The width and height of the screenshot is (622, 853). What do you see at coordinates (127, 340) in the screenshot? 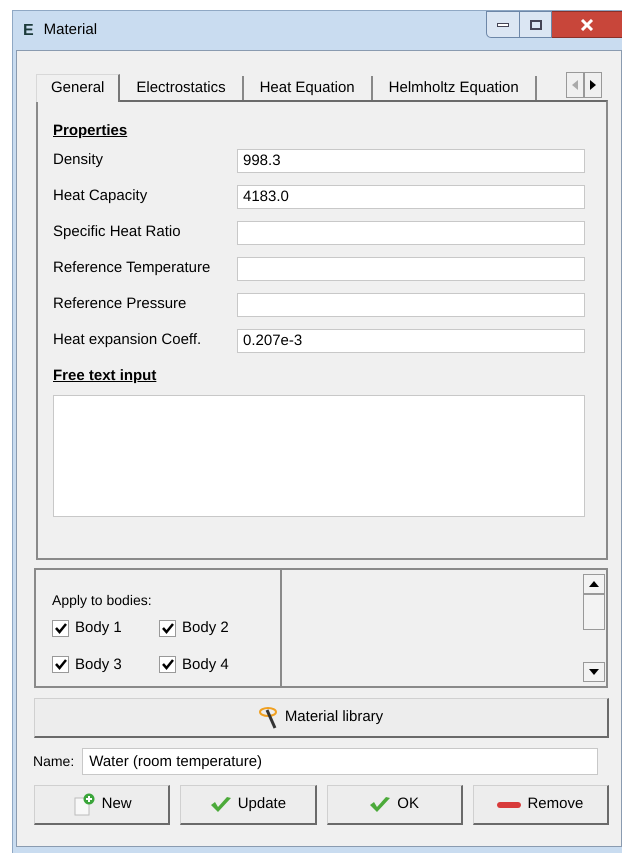
I see `field-label: Heat expansion Coeff.` at bounding box center [127, 340].